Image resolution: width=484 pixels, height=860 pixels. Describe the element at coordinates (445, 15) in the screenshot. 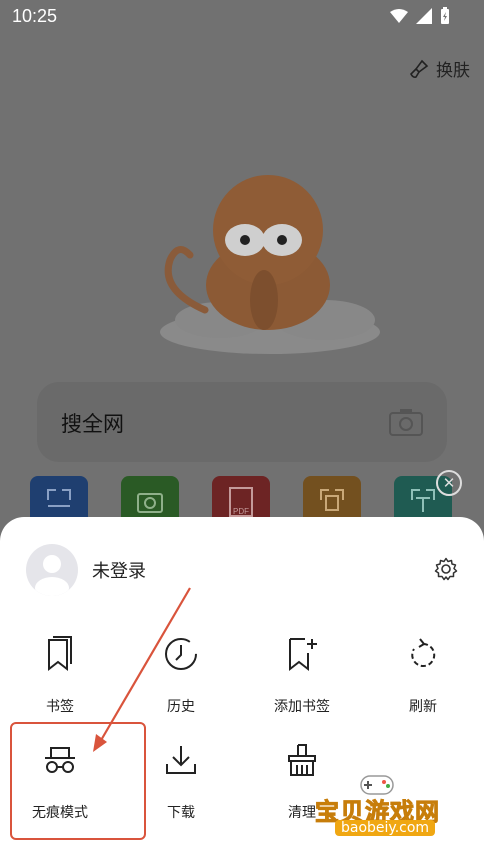

I see `battery-icon` at that location.